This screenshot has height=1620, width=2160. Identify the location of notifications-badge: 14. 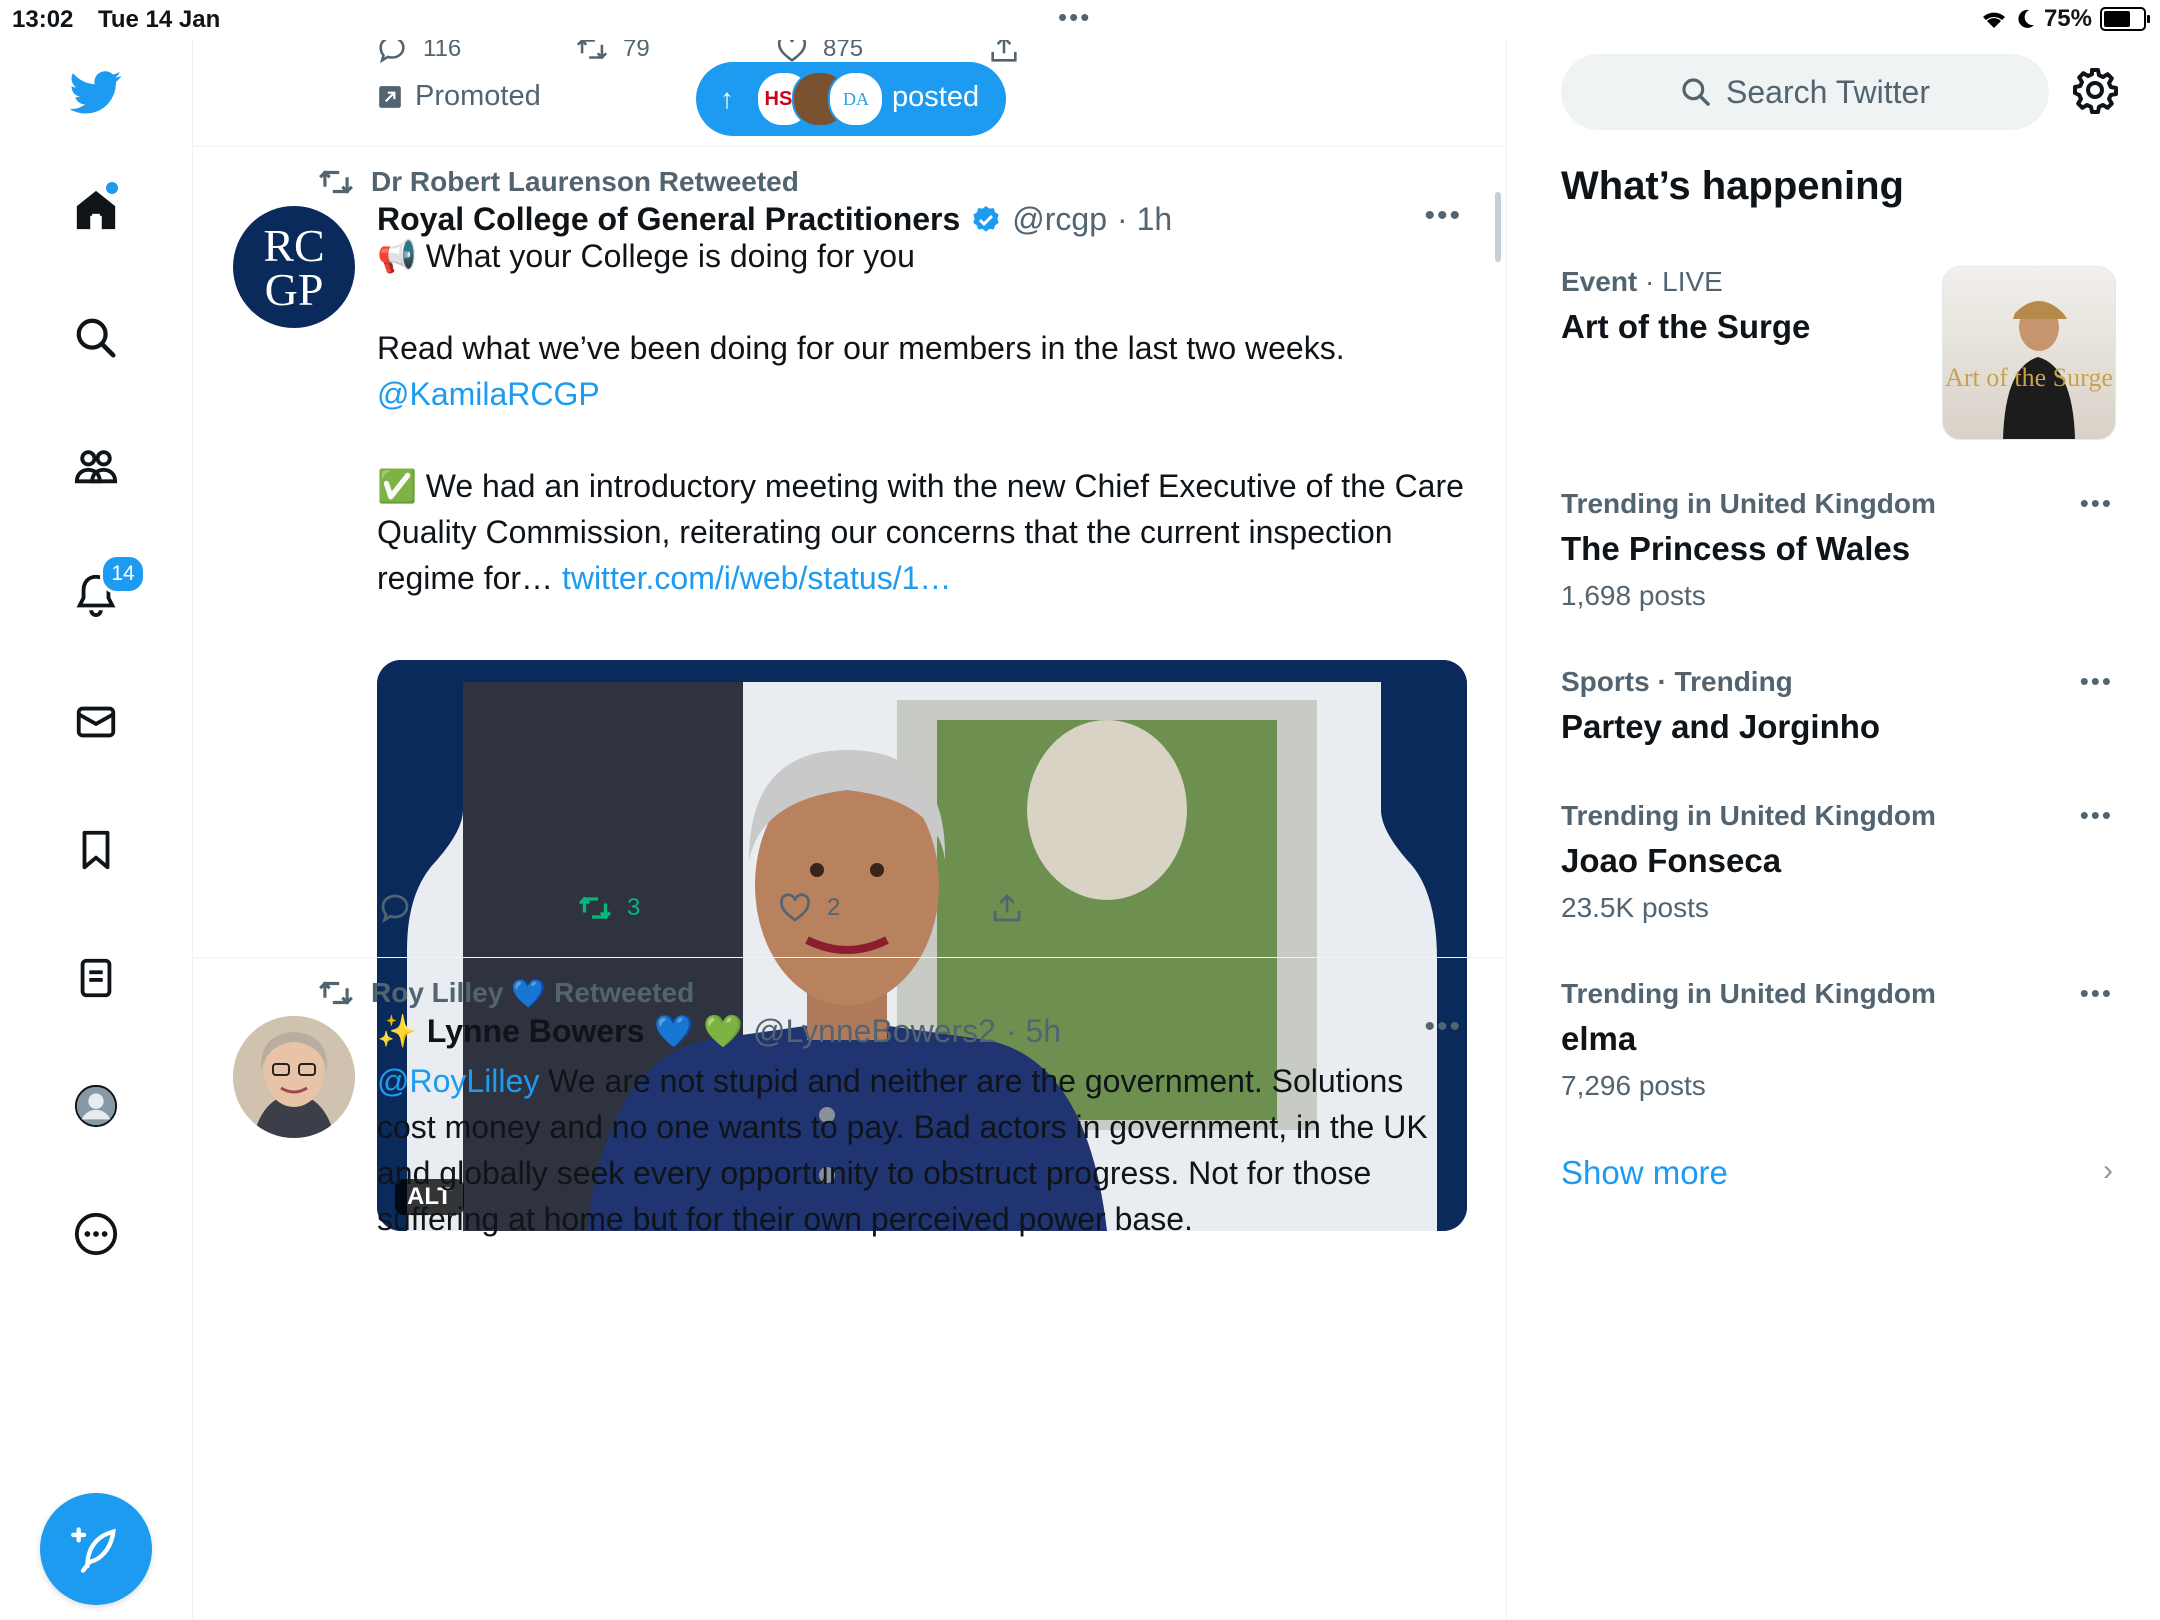
(123, 574).